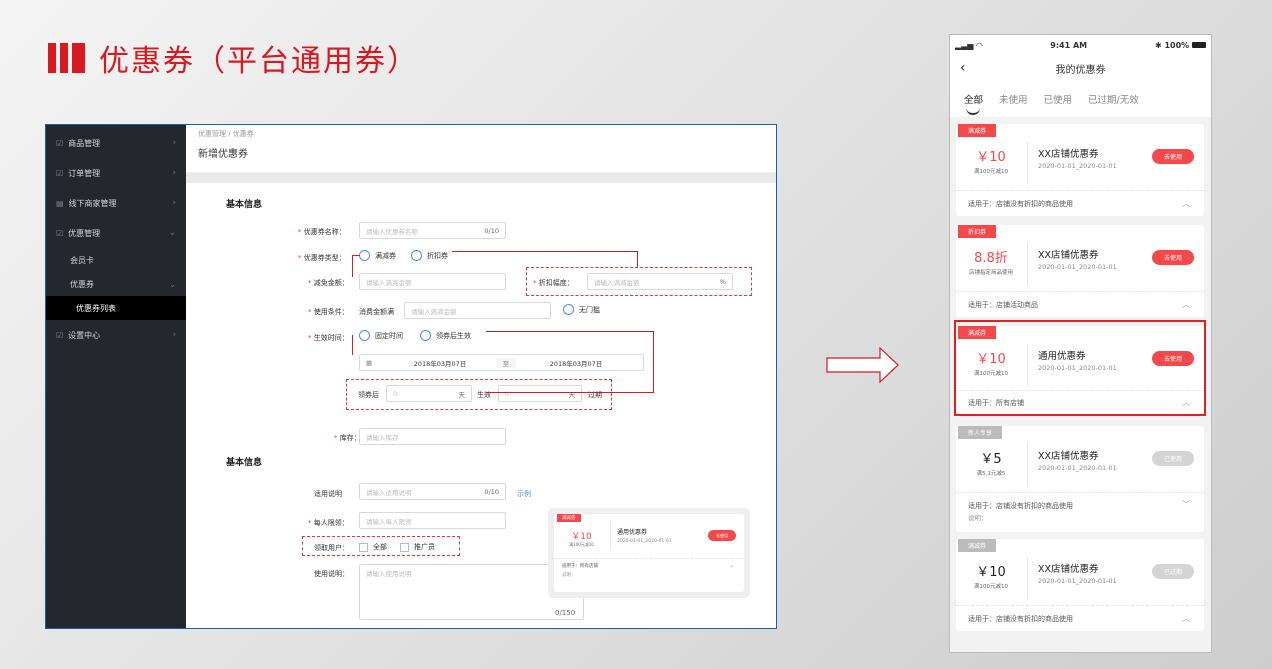 Image resolution: width=1272 pixels, height=669 pixels. What do you see at coordinates (1058, 99) in the screenshot?
I see `tab-used: 已使用` at bounding box center [1058, 99].